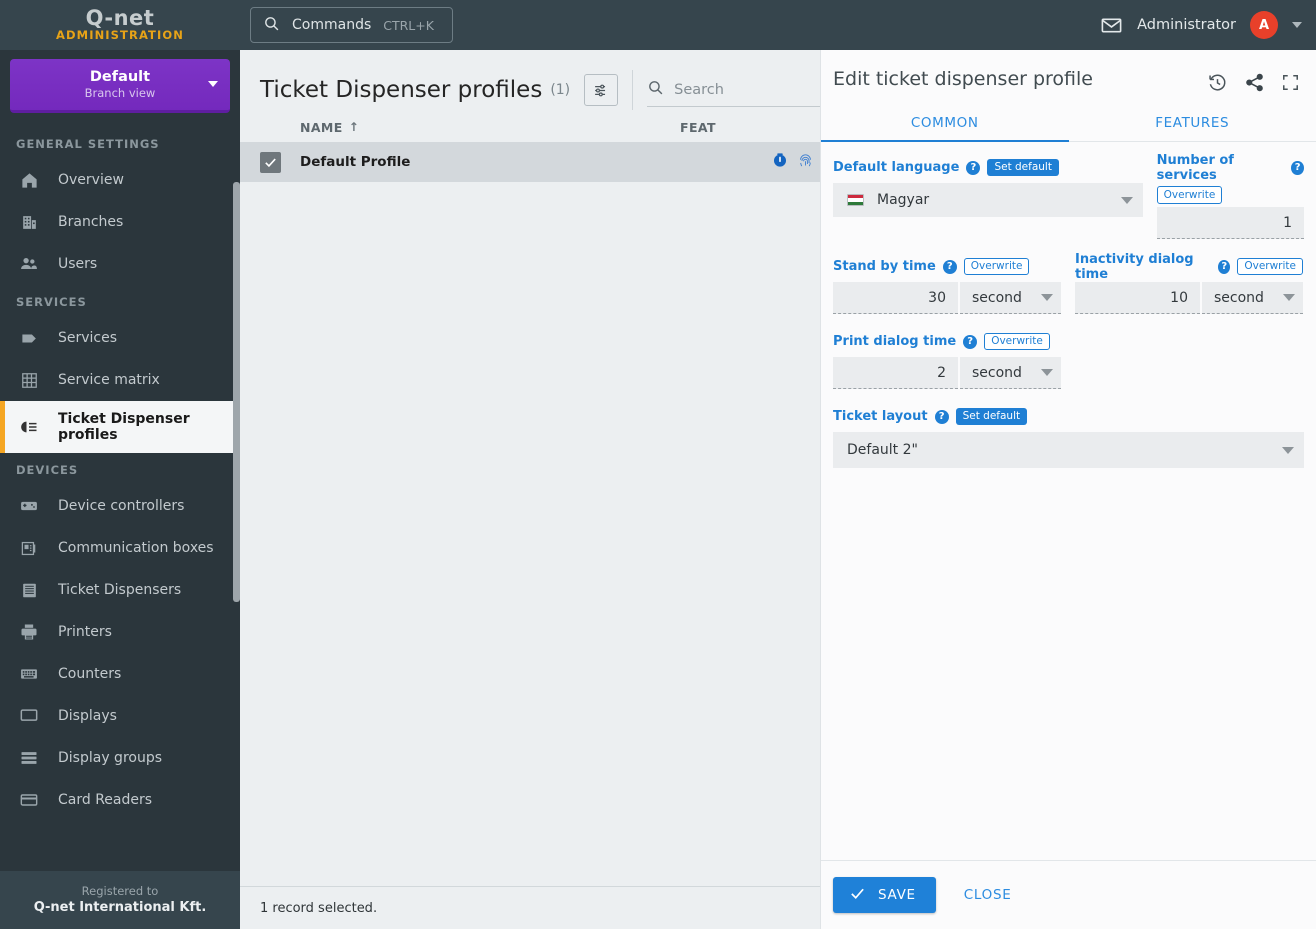 This screenshot has width=1316, height=929. What do you see at coordinates (120, 338) in the screenshot?
I see `sidebar-item-services: Services` at bounding box center [120, 338].